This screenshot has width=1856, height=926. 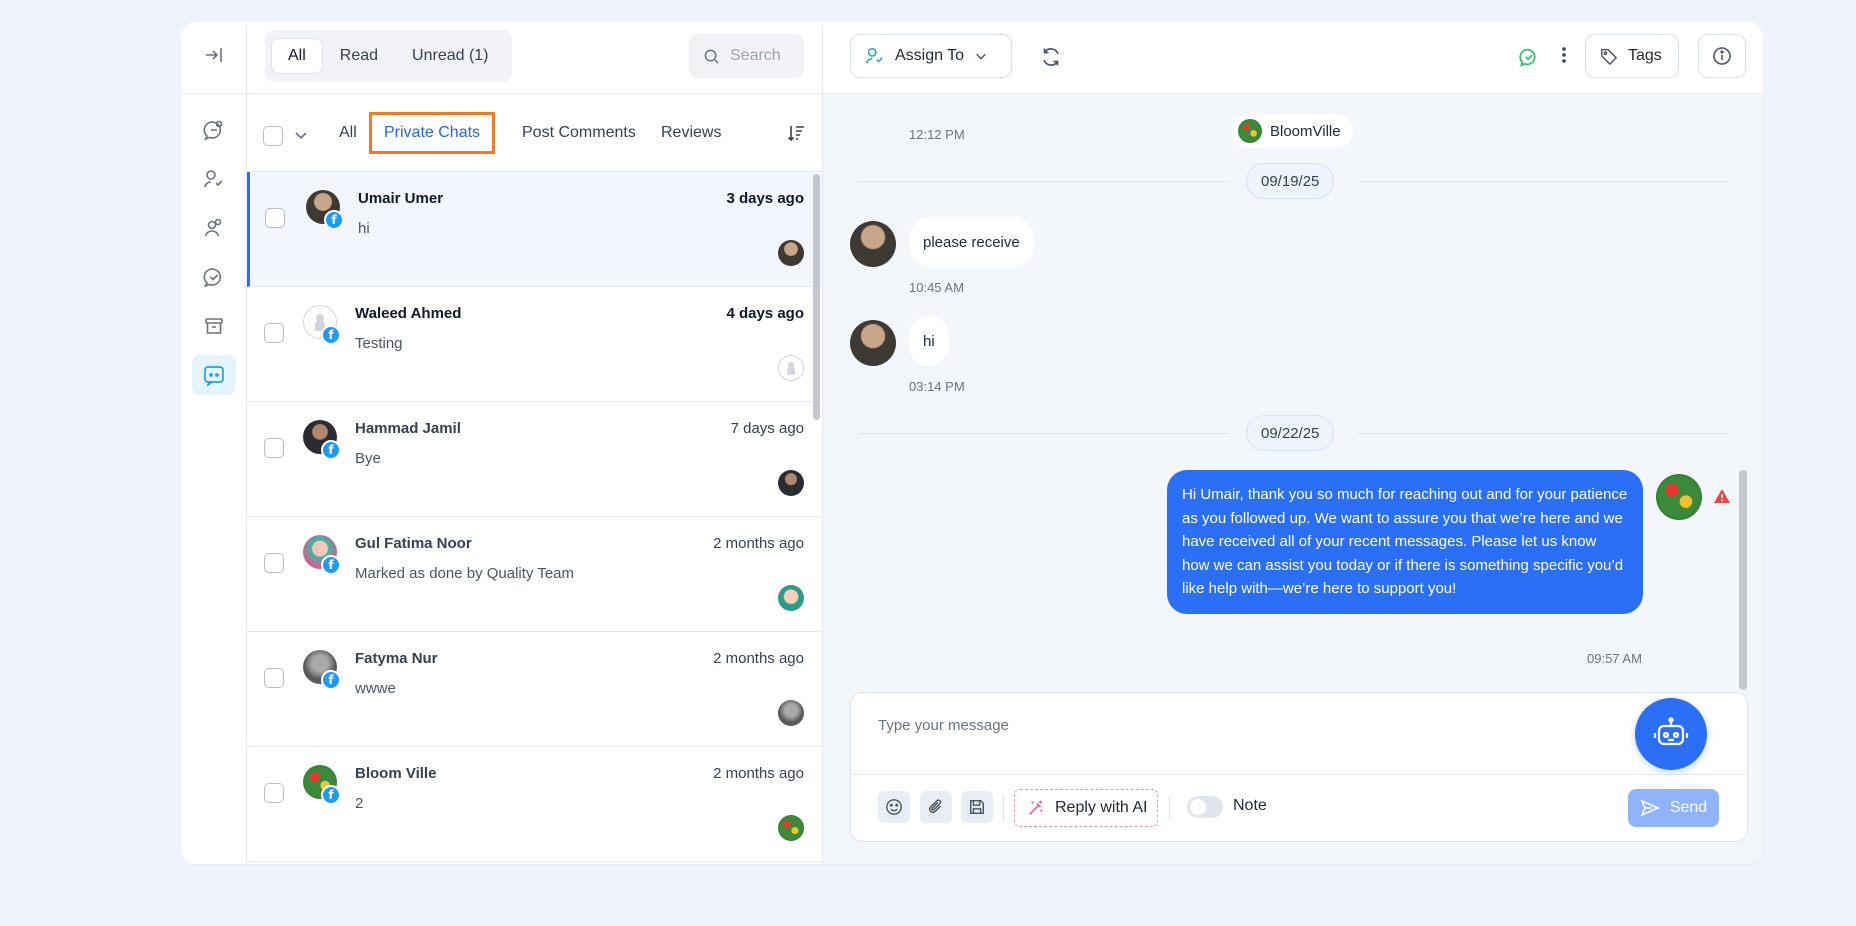 I want to click on refresh-icon, so click(x=1051, y=59).